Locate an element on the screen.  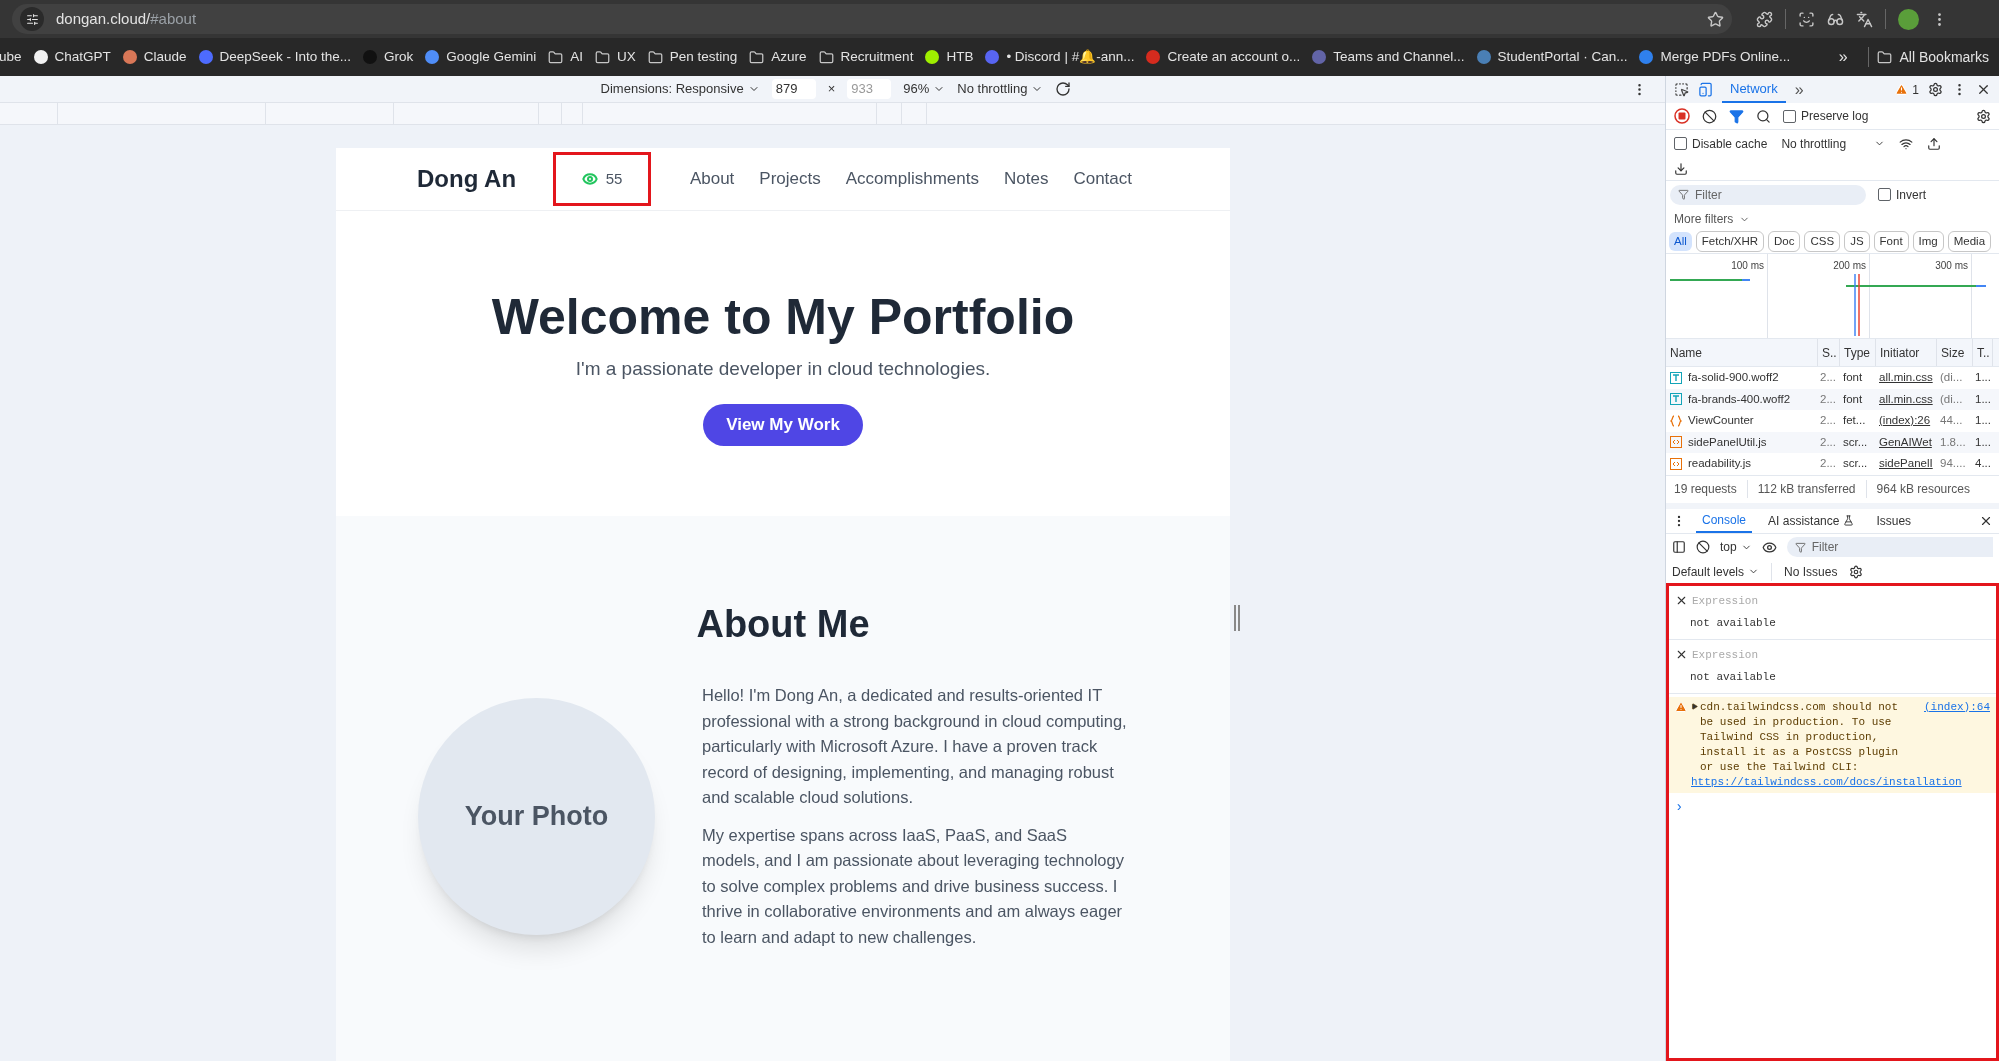
network-conditions-icon is located at coordinates (1906, 143).